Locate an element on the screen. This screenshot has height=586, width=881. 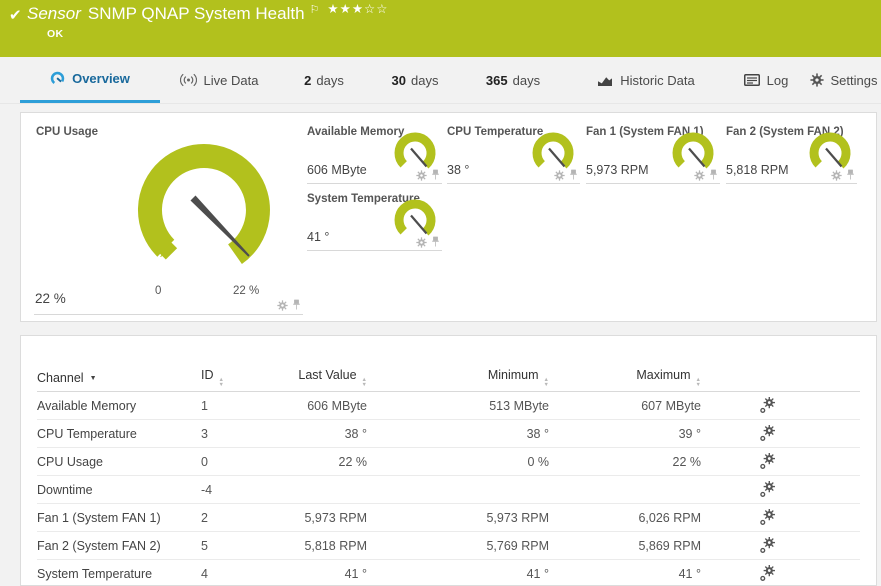
sensor-name: SNMP QNAP System Health is located at coordinates (196, 13).